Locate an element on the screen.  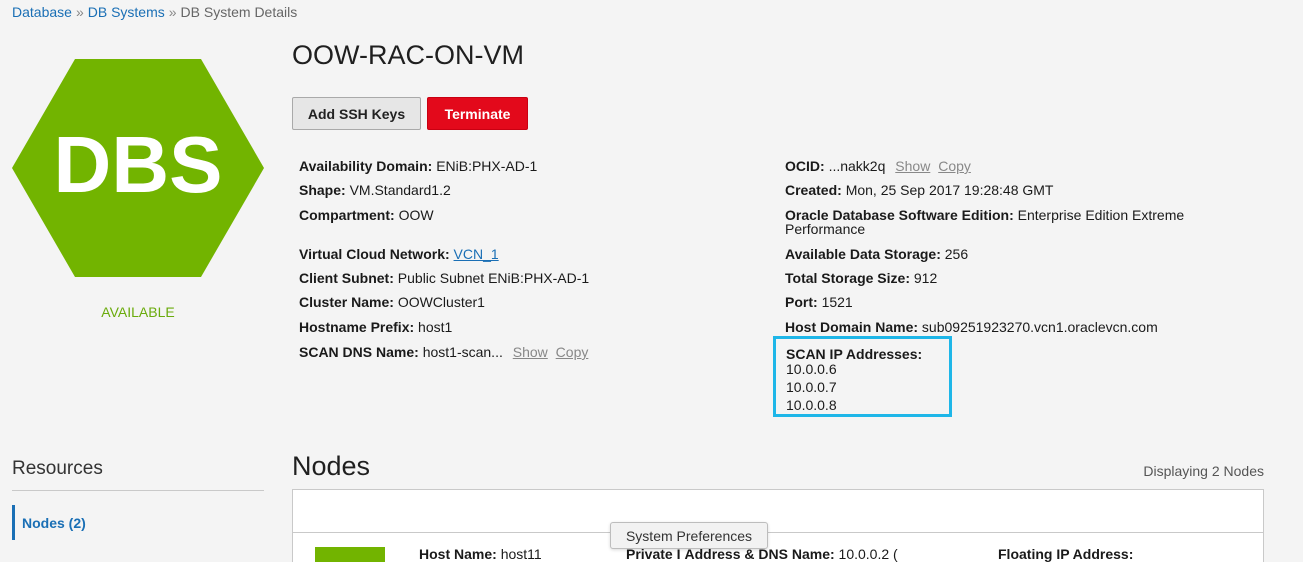
system-preferences-tooltip: System Preferences is located at coordinates (689, 535).